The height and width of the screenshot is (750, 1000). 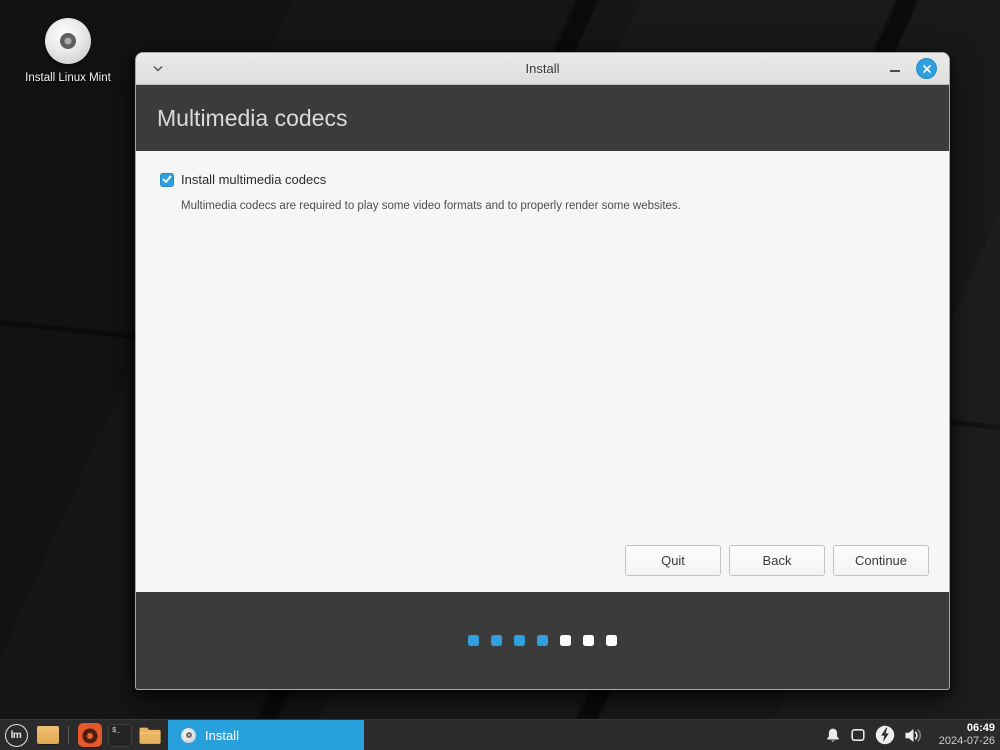 I want to click on chevron-down-icon, so click(x=158, y=68).